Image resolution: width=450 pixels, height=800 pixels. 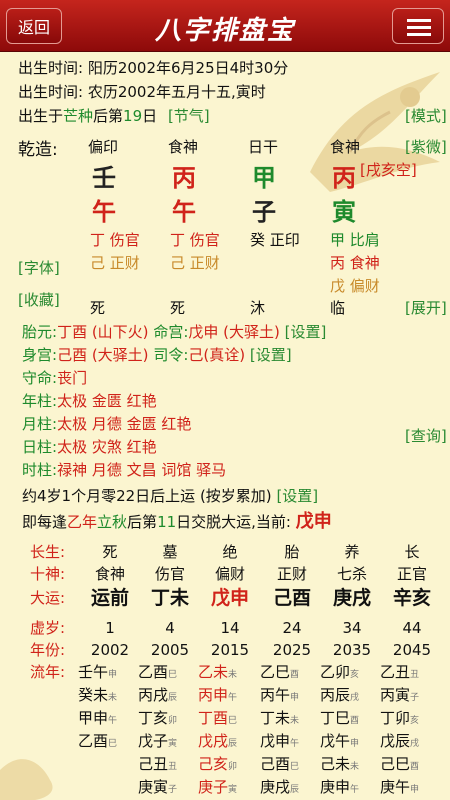 I want to click on info-row: 胎元:丁酉 (山下火) 命宫:戊申 (大驿土) [设置], so click(x=174, y=332).